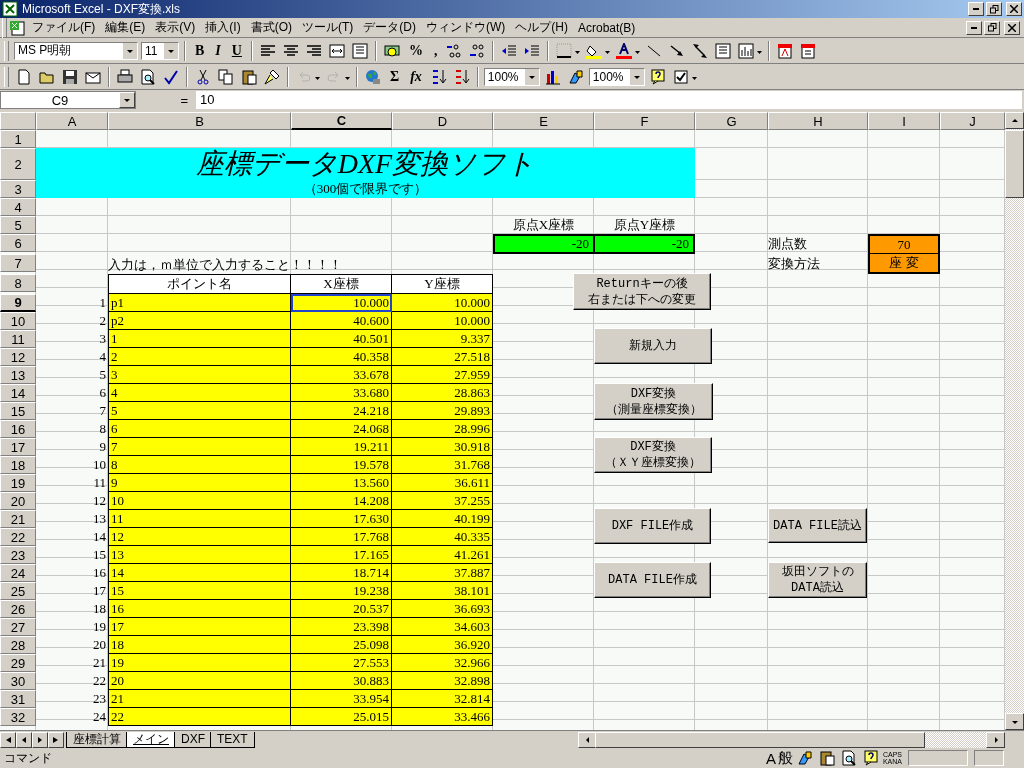 The image size is (1024, 768). Describe the element at coordinates (336, 50) in the screenshot. I see `merge-cells-icon` at that location.